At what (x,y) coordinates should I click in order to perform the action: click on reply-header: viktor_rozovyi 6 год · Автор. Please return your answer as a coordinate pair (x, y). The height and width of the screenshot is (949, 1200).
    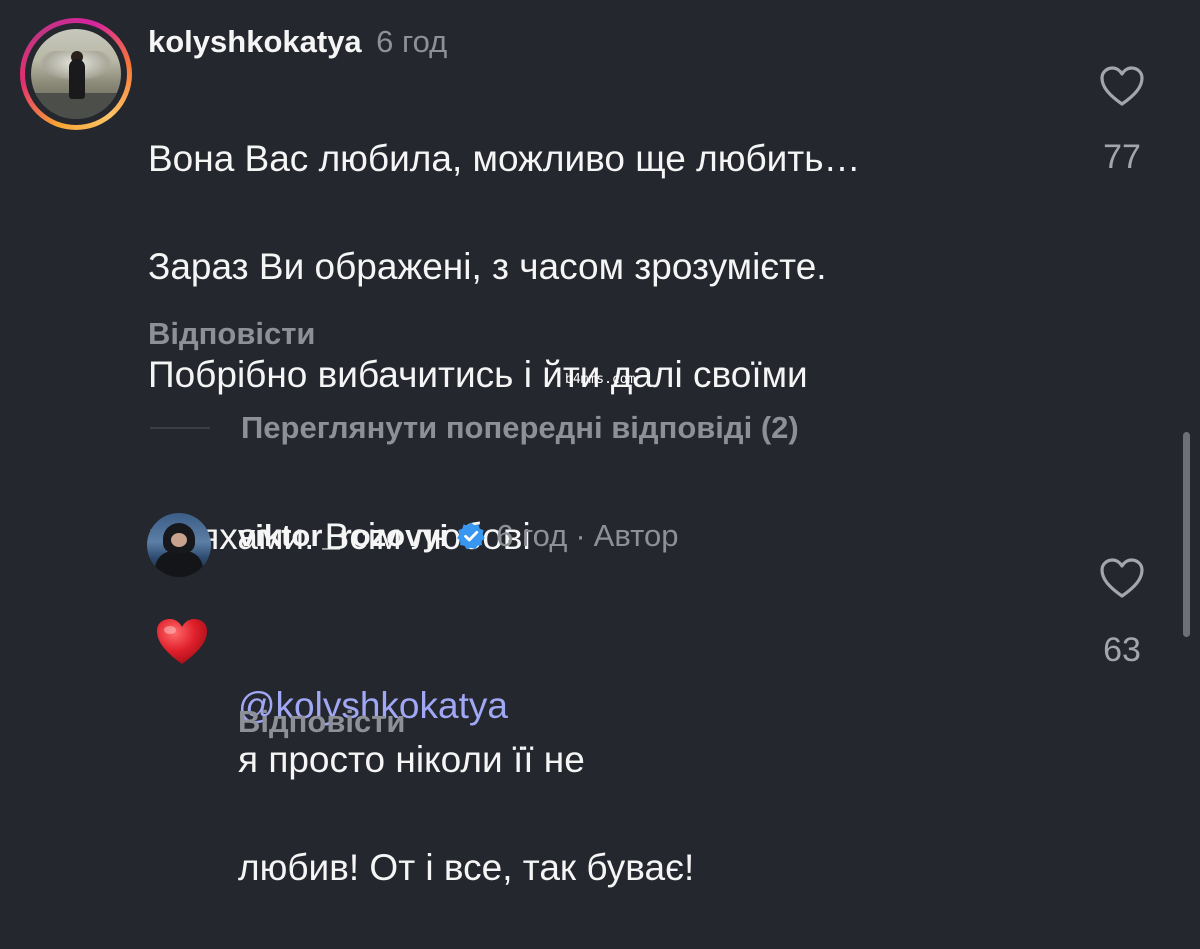
    Looking at the image, I should click on (458, 536).